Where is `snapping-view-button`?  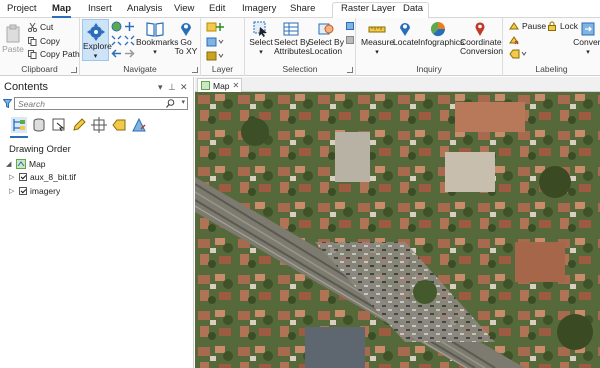 snapping-view-button is located at coordinates (99, 125).